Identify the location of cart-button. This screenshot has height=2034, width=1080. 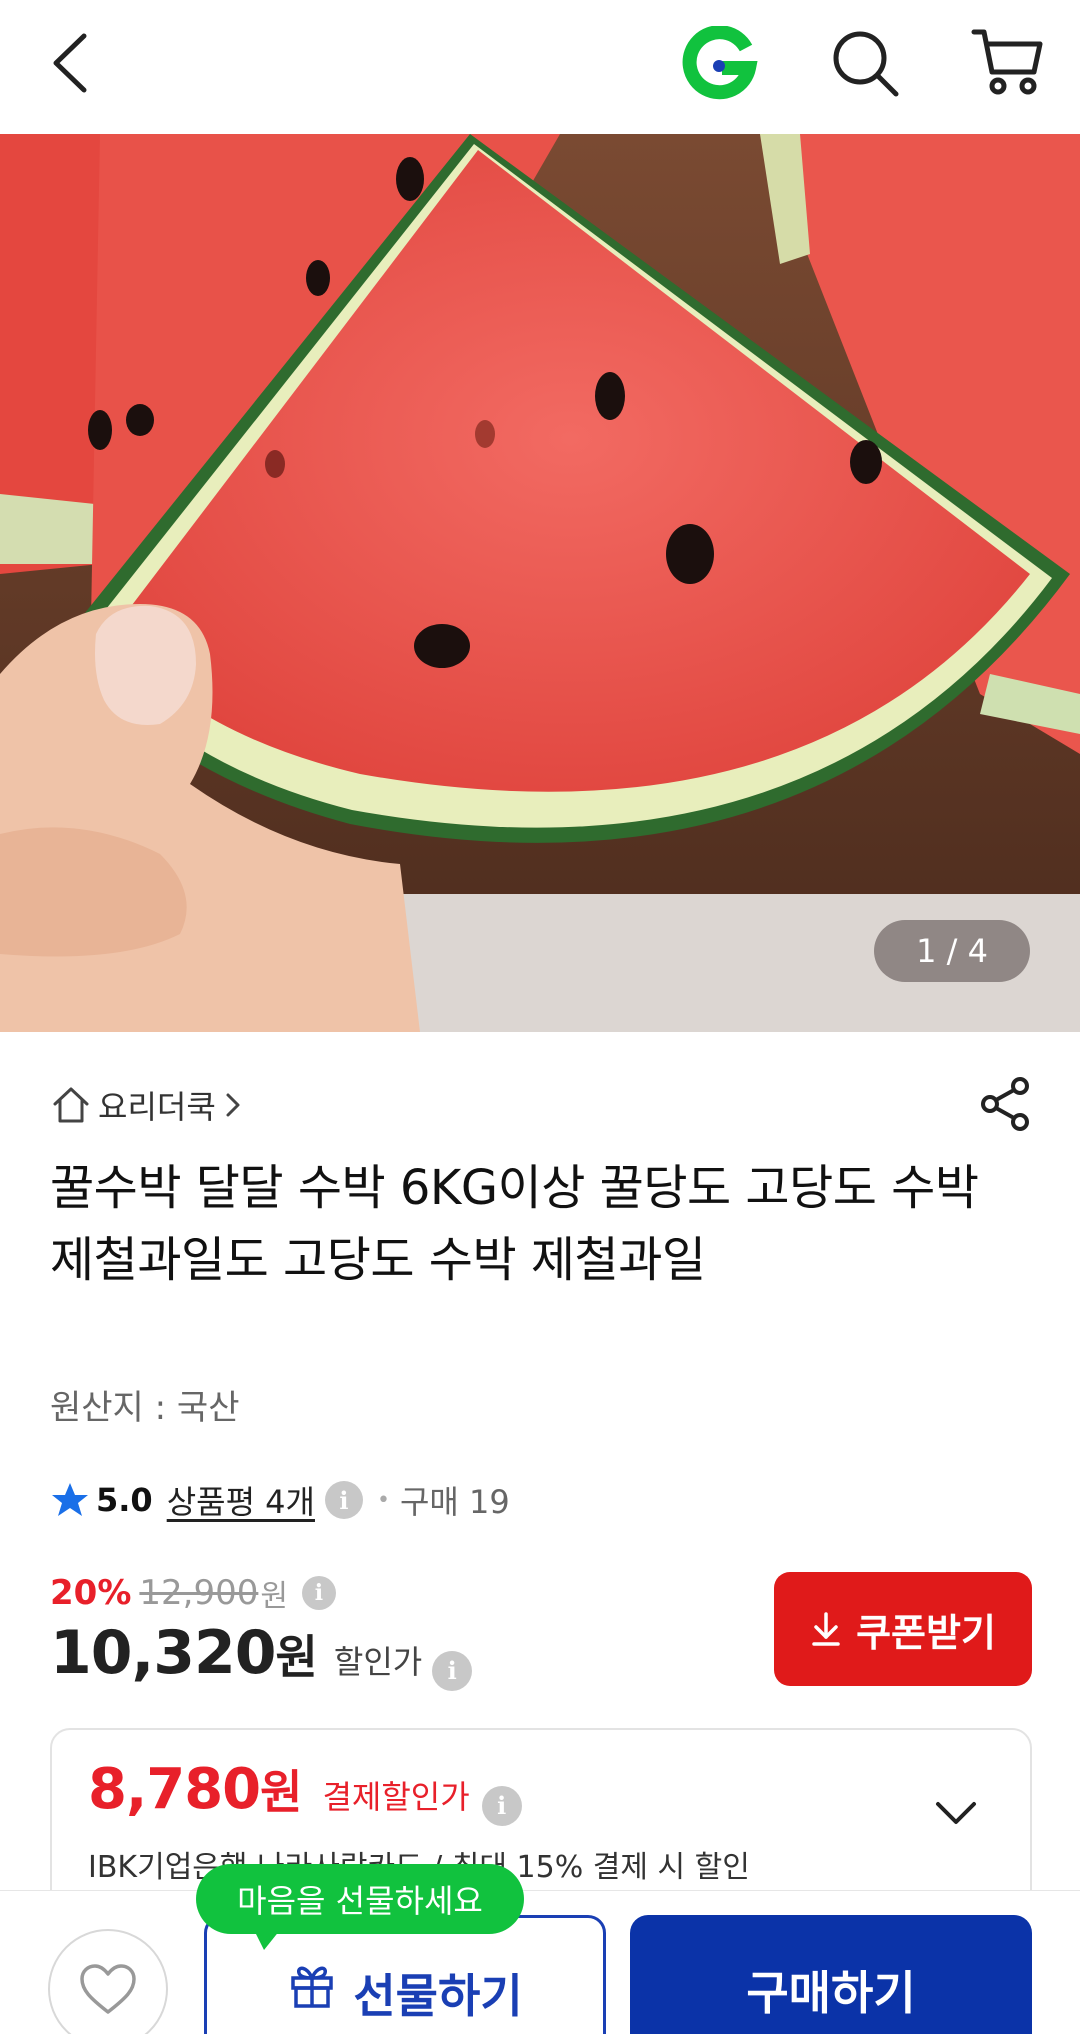
(1008, 62).